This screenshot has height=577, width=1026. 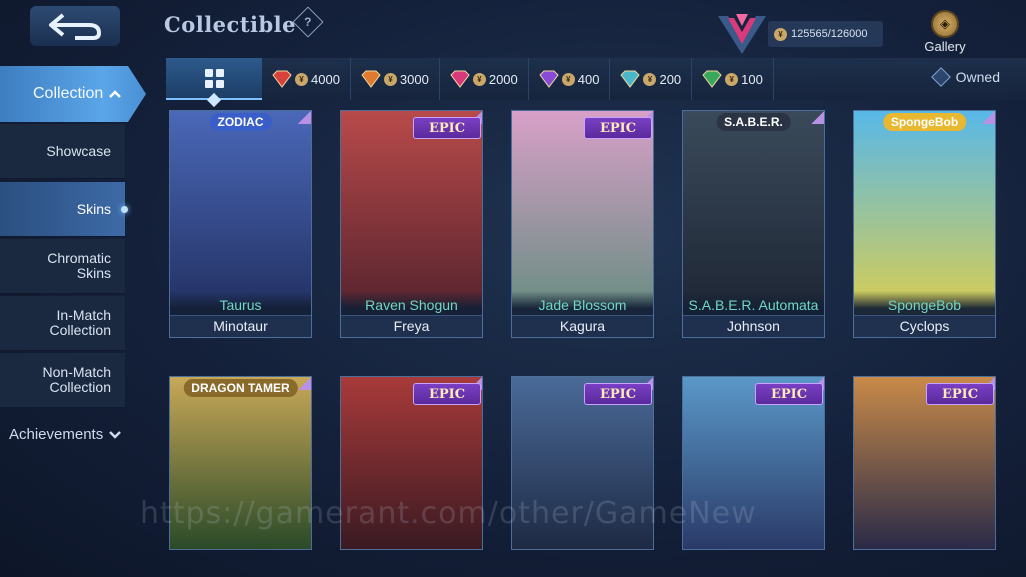 I want to click on tab-tier-200: ¥200, so click(x=651, y=79).